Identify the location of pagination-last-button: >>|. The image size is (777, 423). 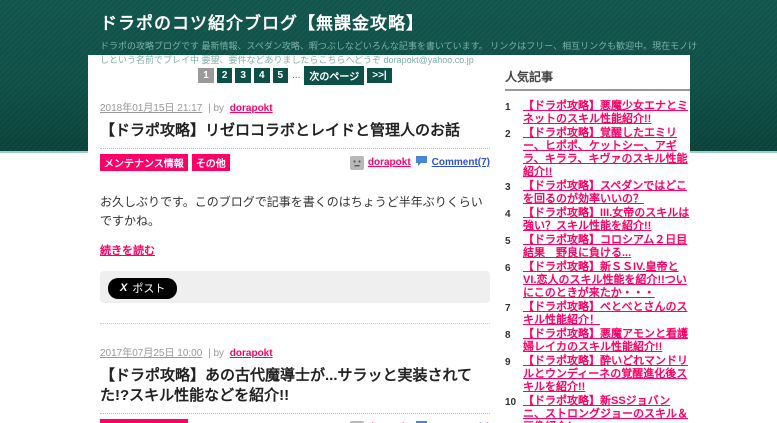
(379, 75).